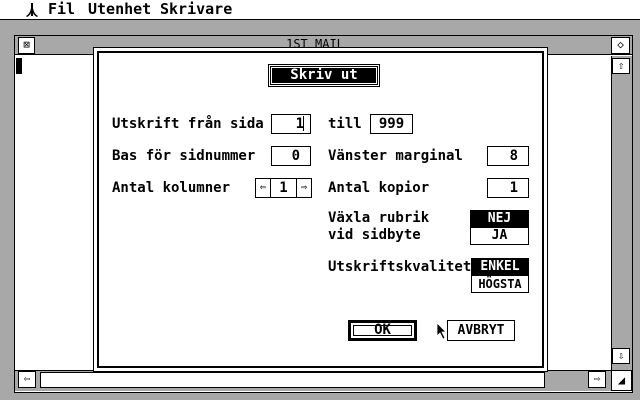  What do you see at coordinates (188, 124) in the screenshot?
I see `from-page-label: Utskrift från sida` at bounding box center [188, 124].